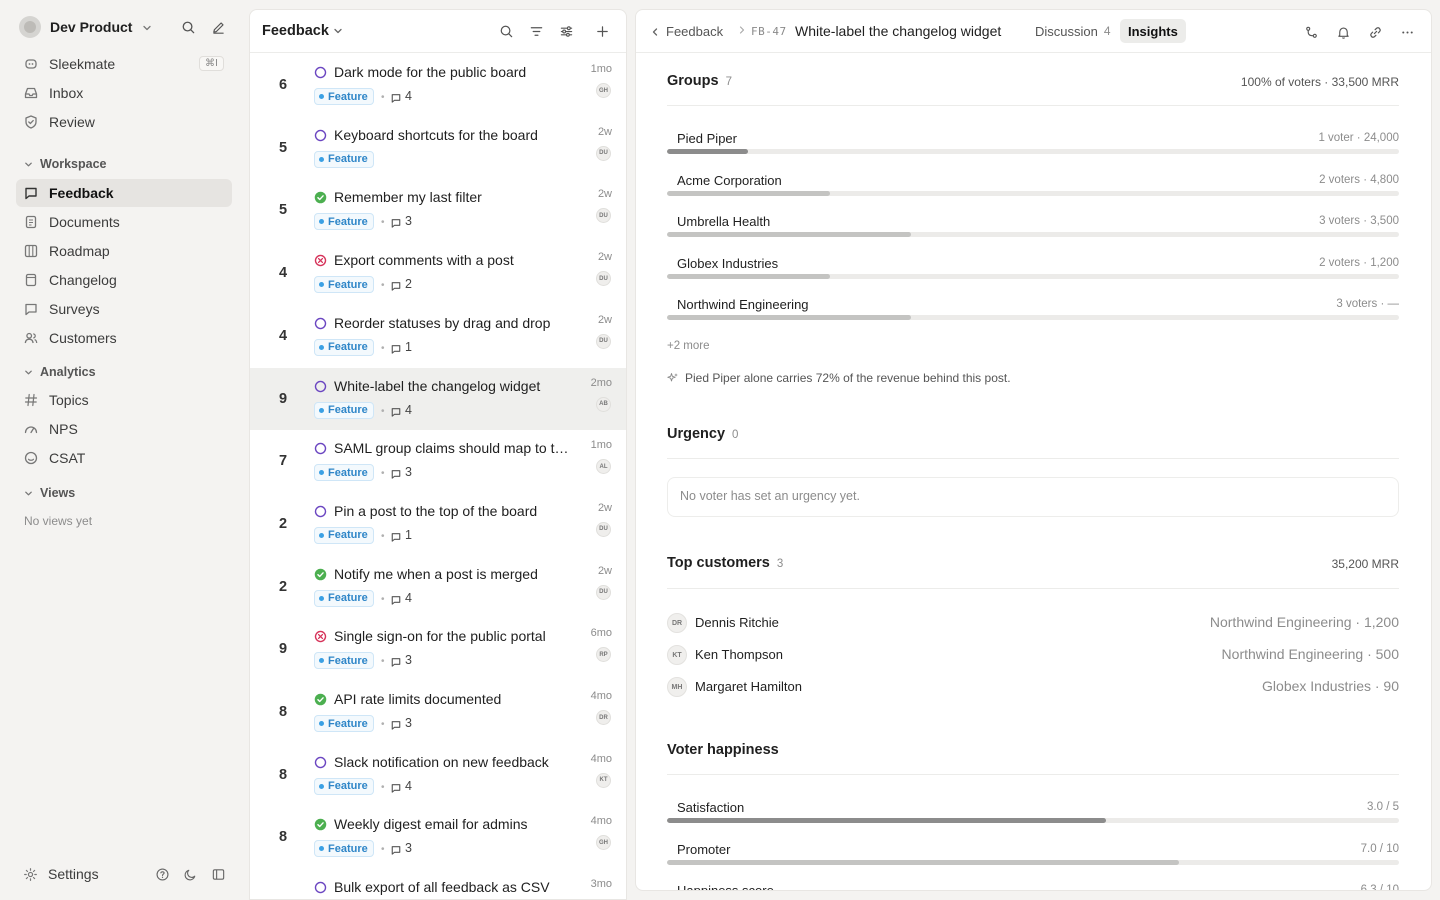 The image size is (1440, 900). Describe the element at coordinates (438, 210) in the screenshot. I see `feedback-row: 5 Remember my last filter Feature • 3 2w DU` at that location.